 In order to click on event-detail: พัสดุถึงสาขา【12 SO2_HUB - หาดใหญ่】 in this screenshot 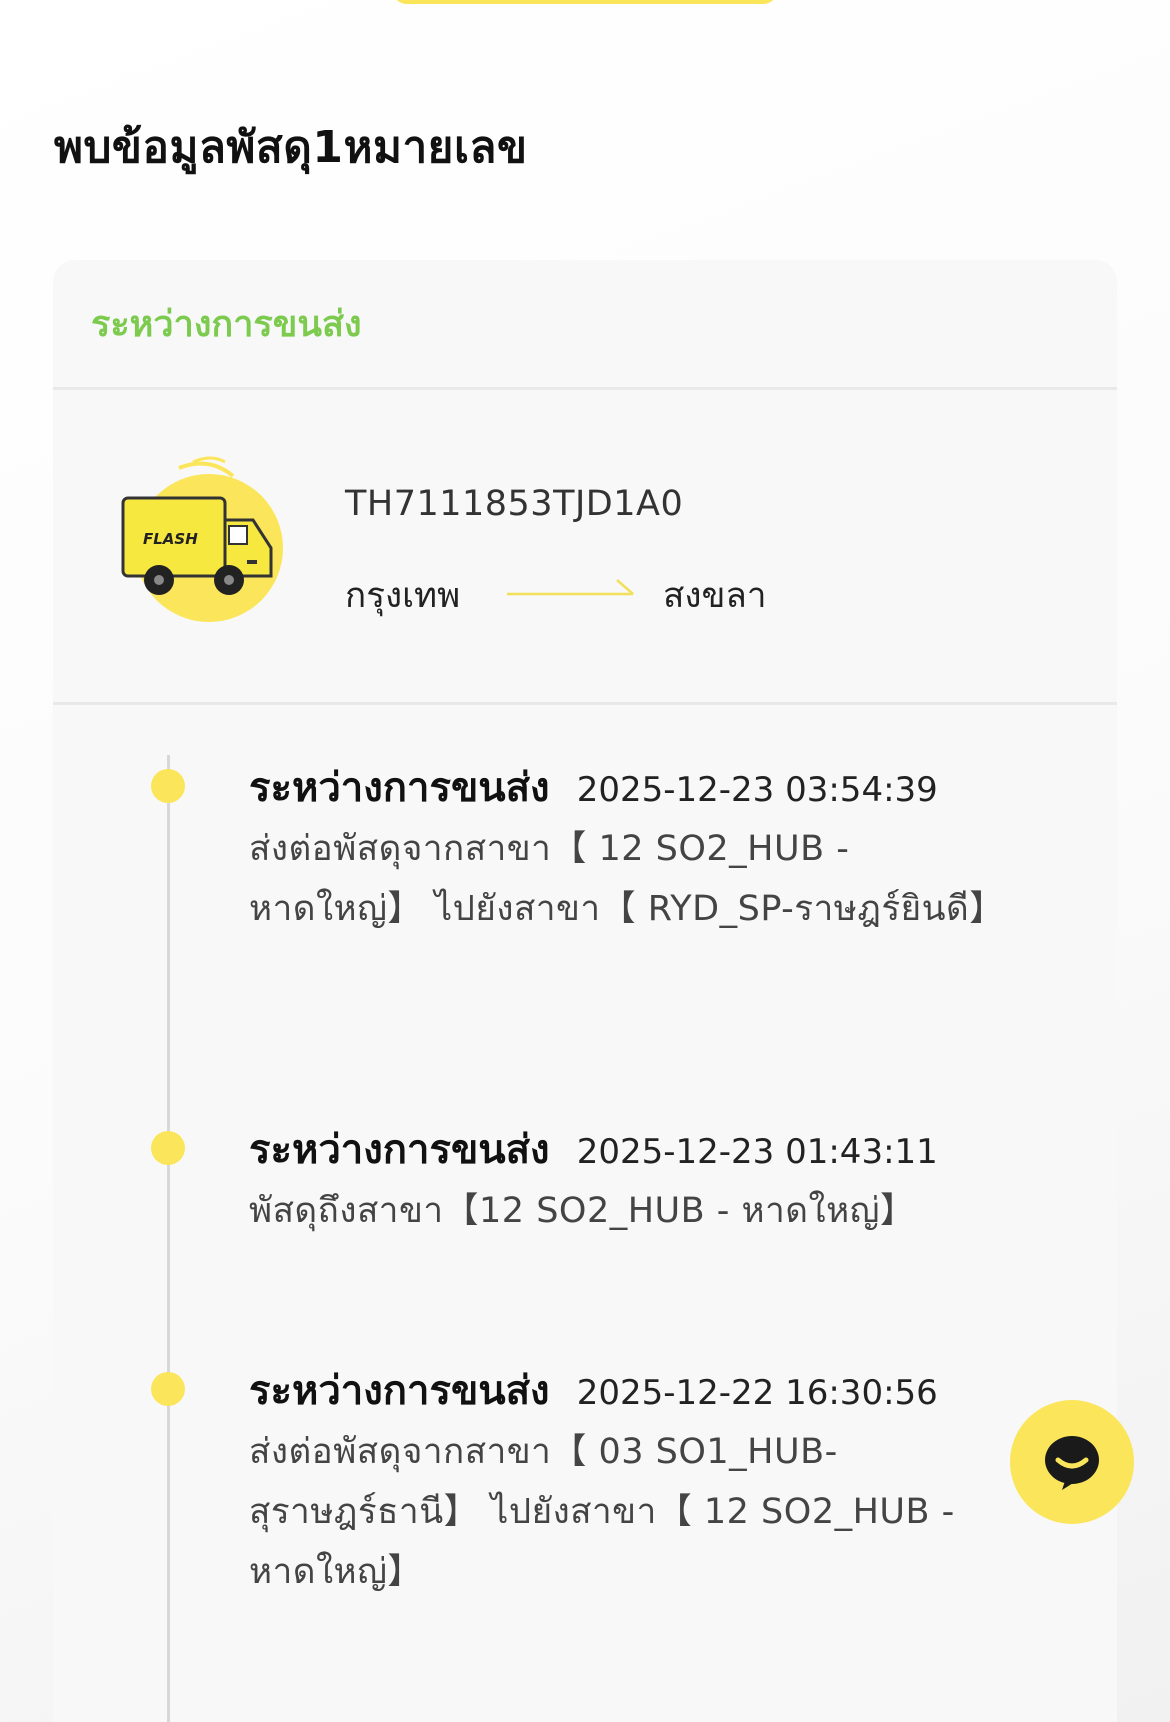, I will do `click(582, 1211)`.